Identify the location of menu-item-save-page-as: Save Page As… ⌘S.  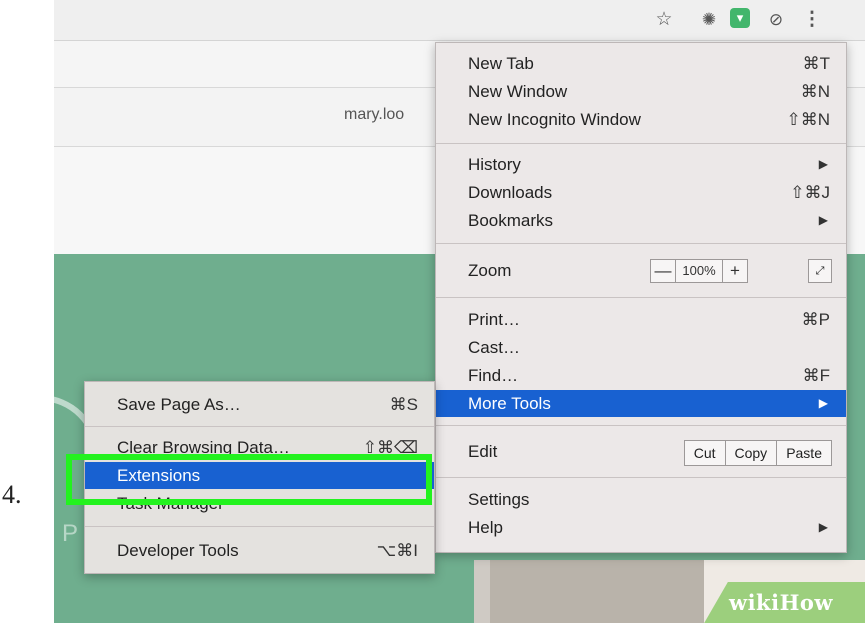
(259, 404).